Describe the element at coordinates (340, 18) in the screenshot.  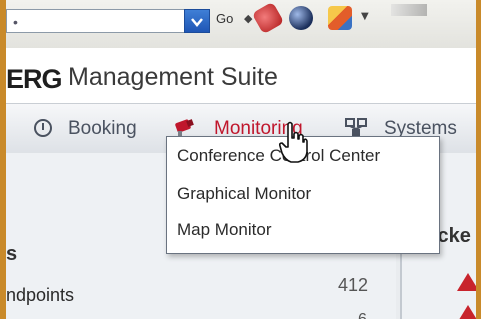
I see `toolbar-app-icon` at that location.